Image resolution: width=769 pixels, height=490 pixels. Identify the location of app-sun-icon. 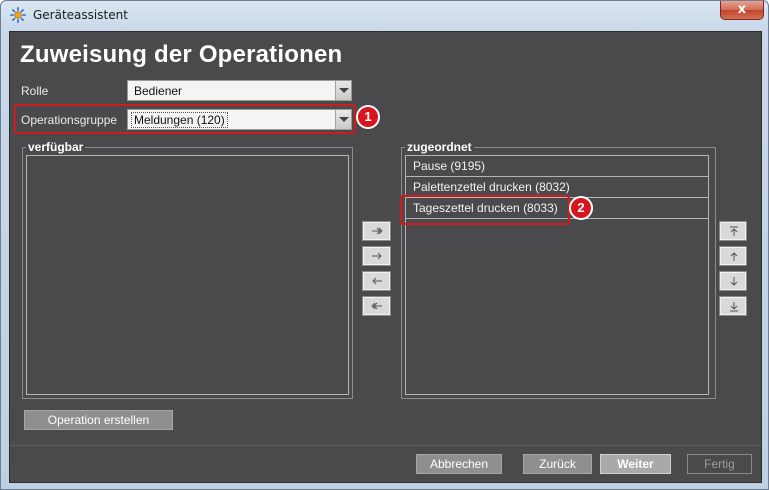
(18, 15).